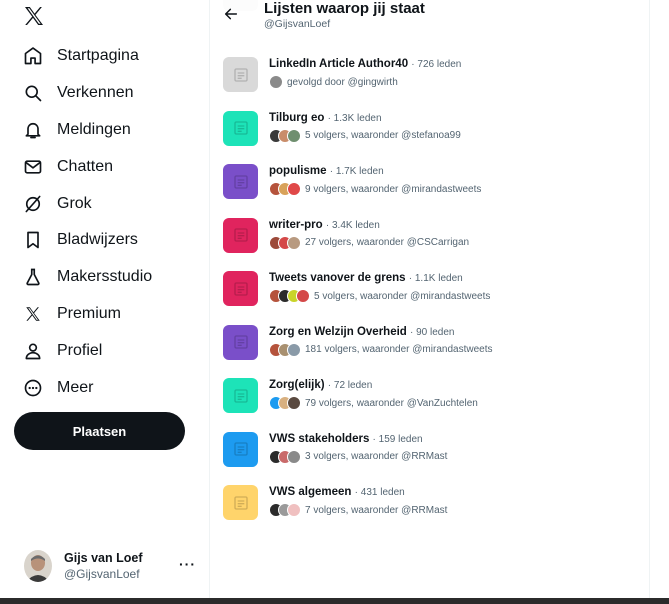 The height and width of the screenshot is (604, 669). I want to click on list-subtitle: 7 volgers, waaronder @RRMast, so click(358, 510).